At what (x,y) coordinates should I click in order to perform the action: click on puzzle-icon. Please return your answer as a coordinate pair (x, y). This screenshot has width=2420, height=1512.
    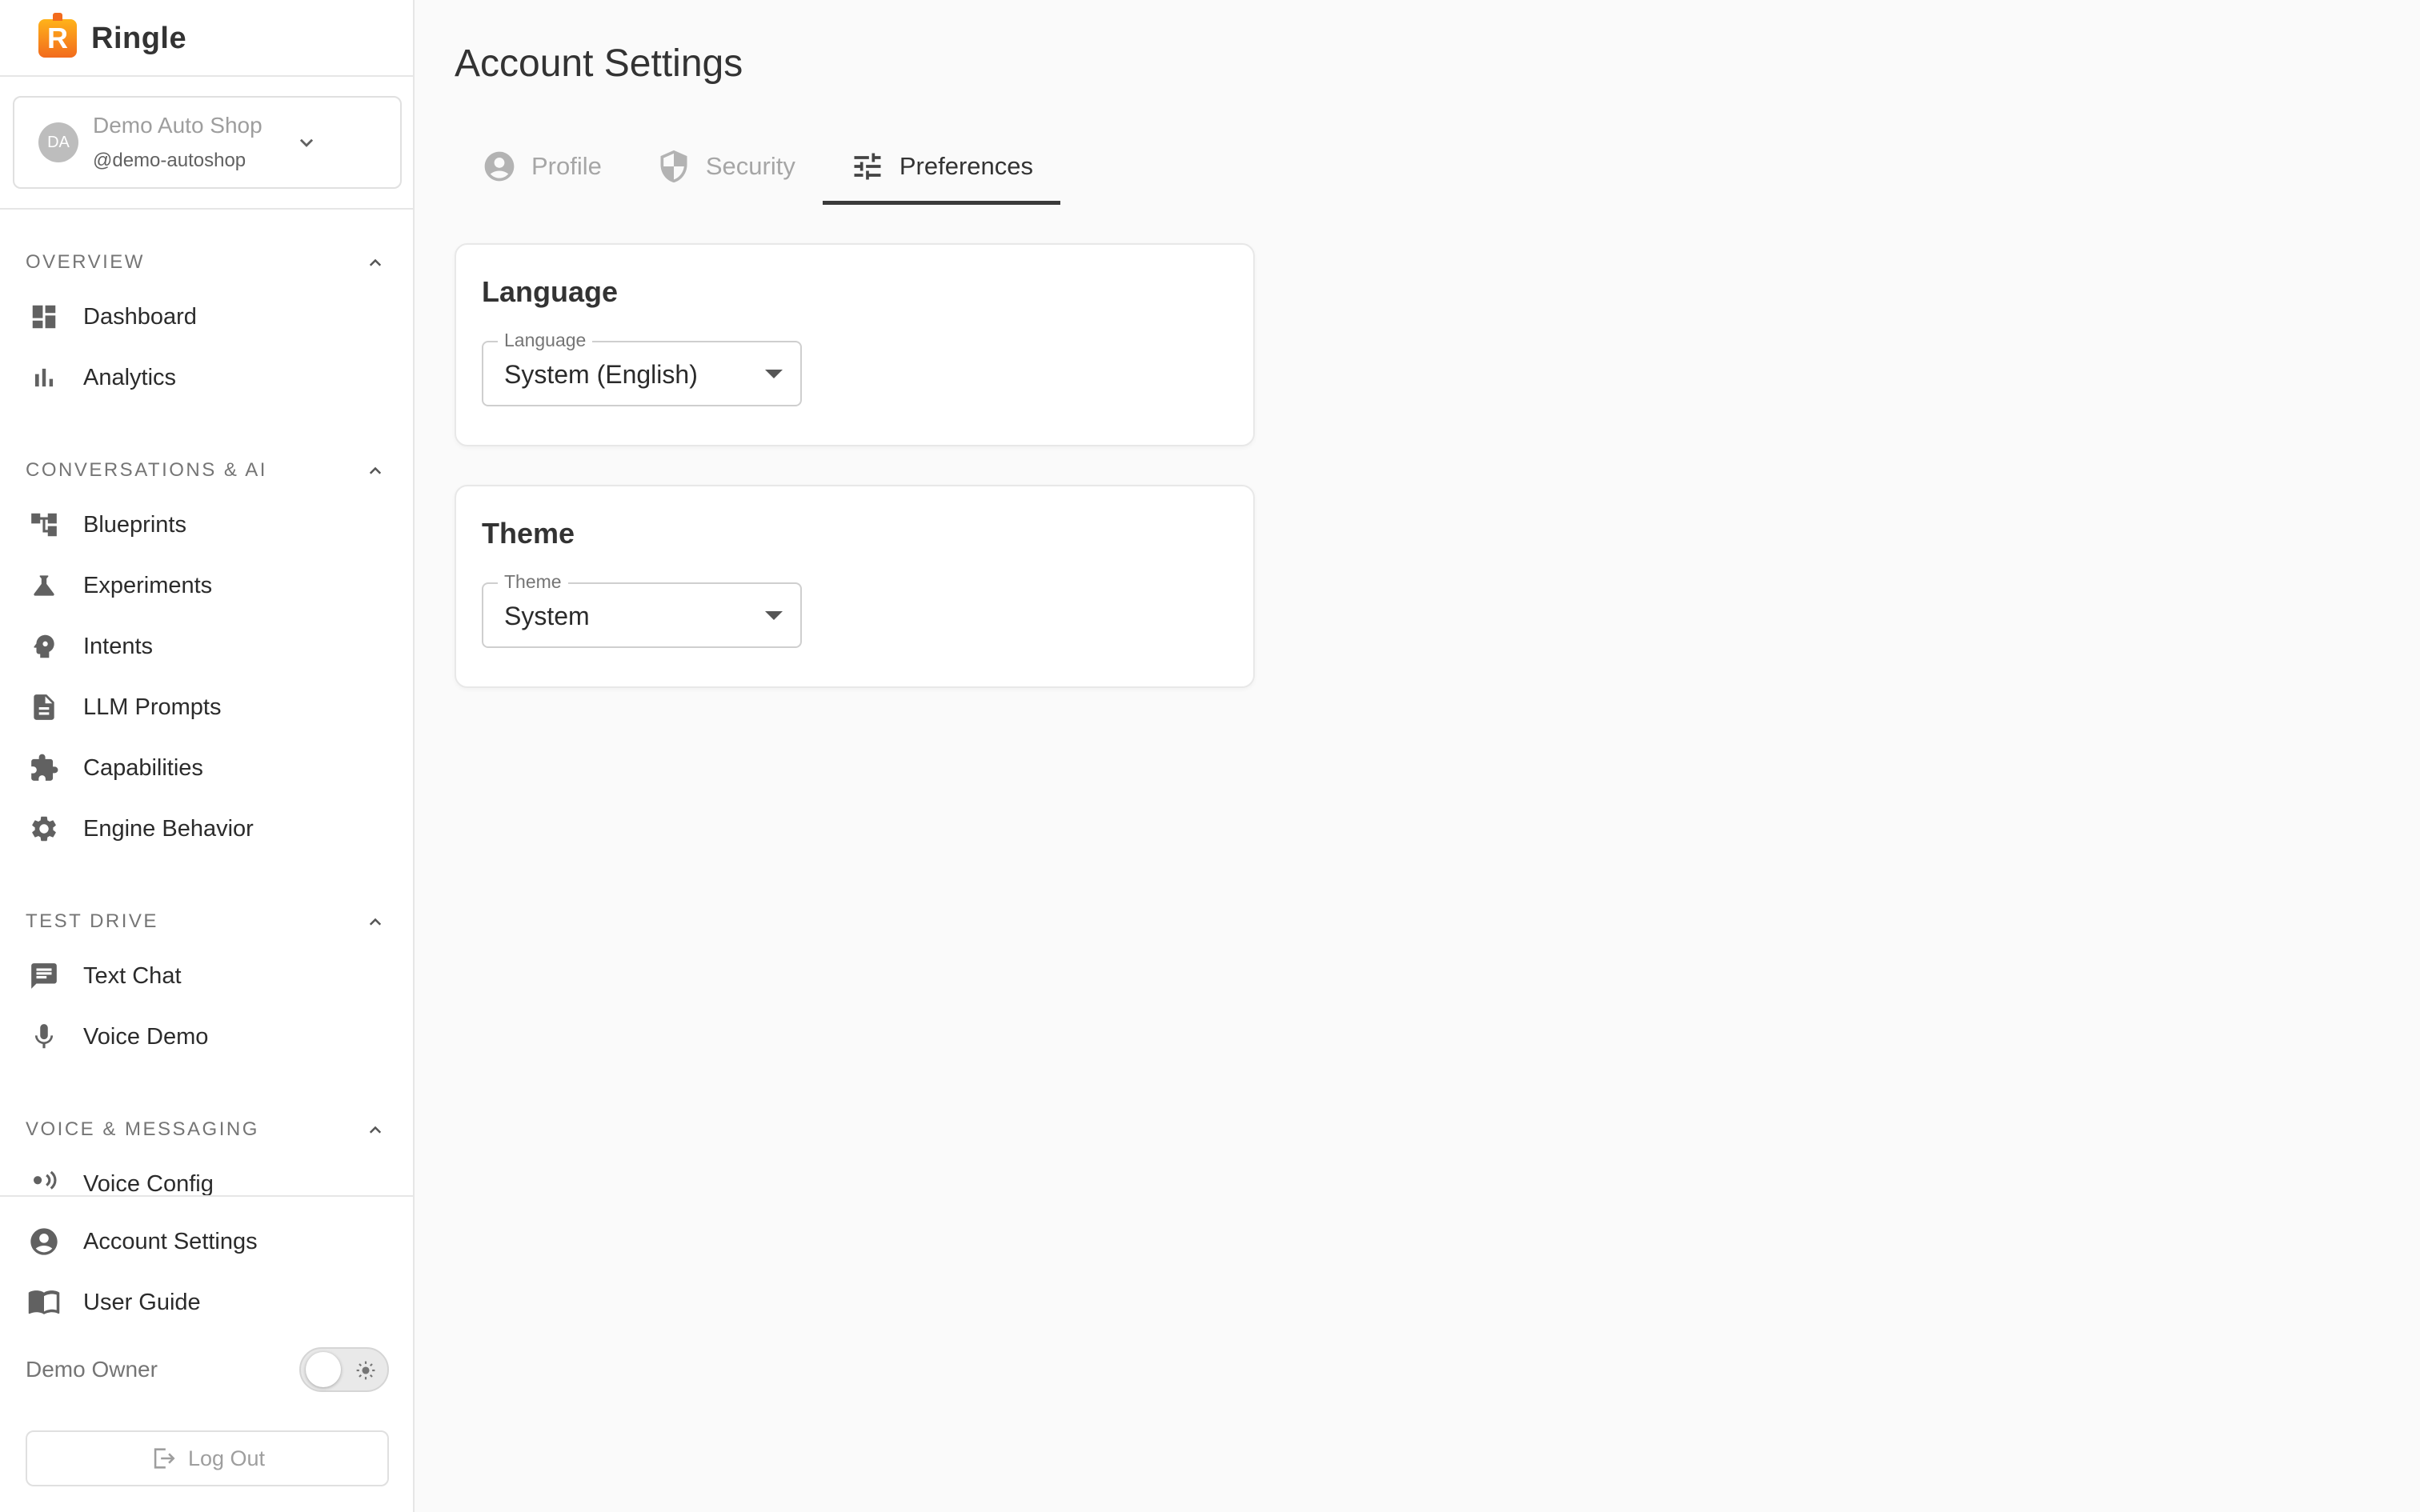
    Looking at the image, I should click on (44, 768).